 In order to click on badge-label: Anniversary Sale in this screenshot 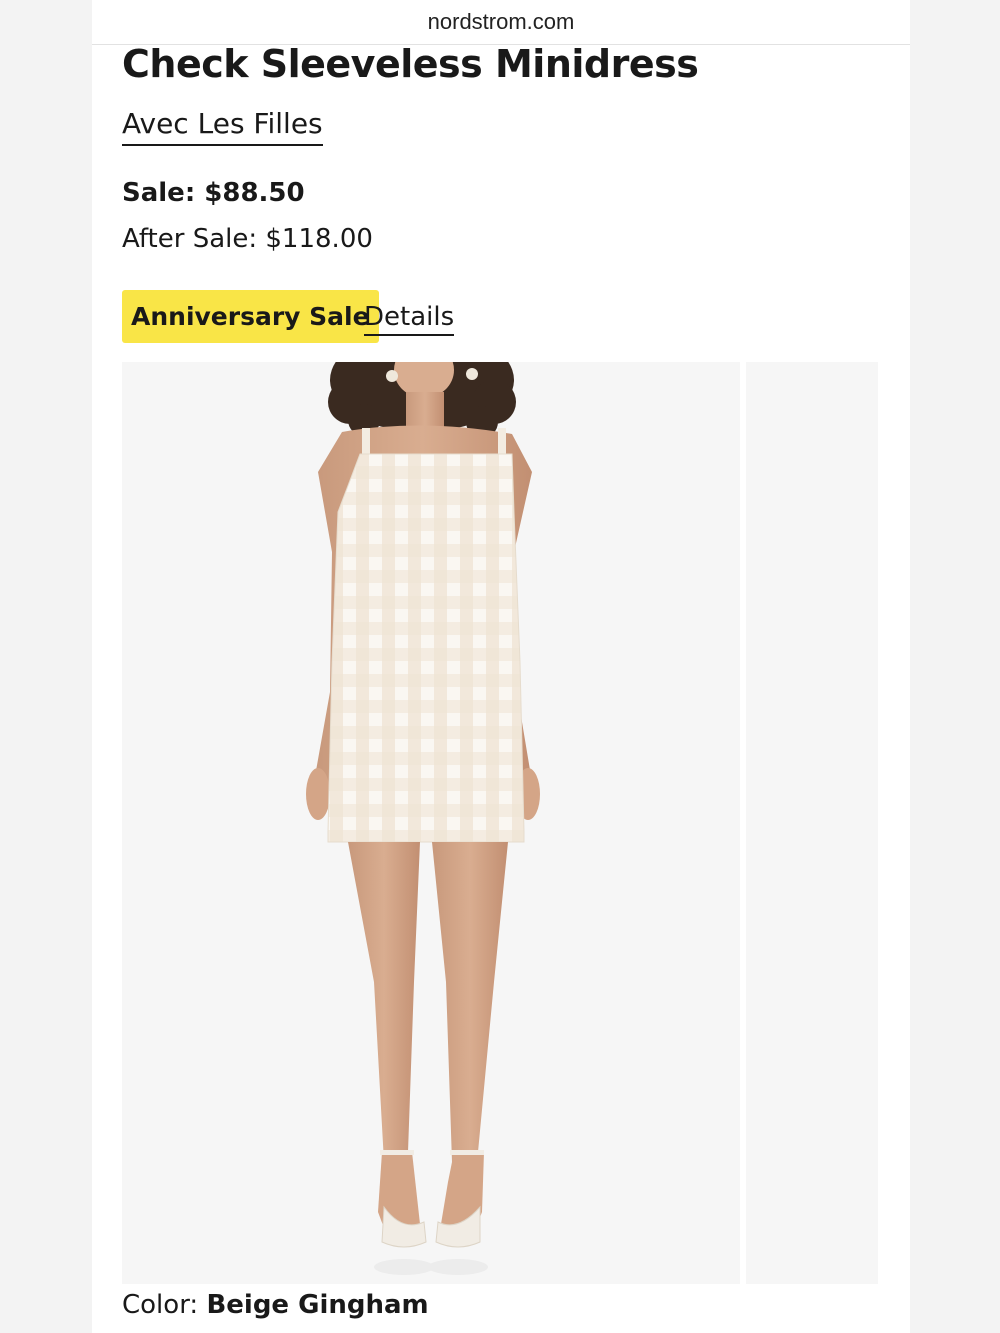, I will do `click(250, 316)`.